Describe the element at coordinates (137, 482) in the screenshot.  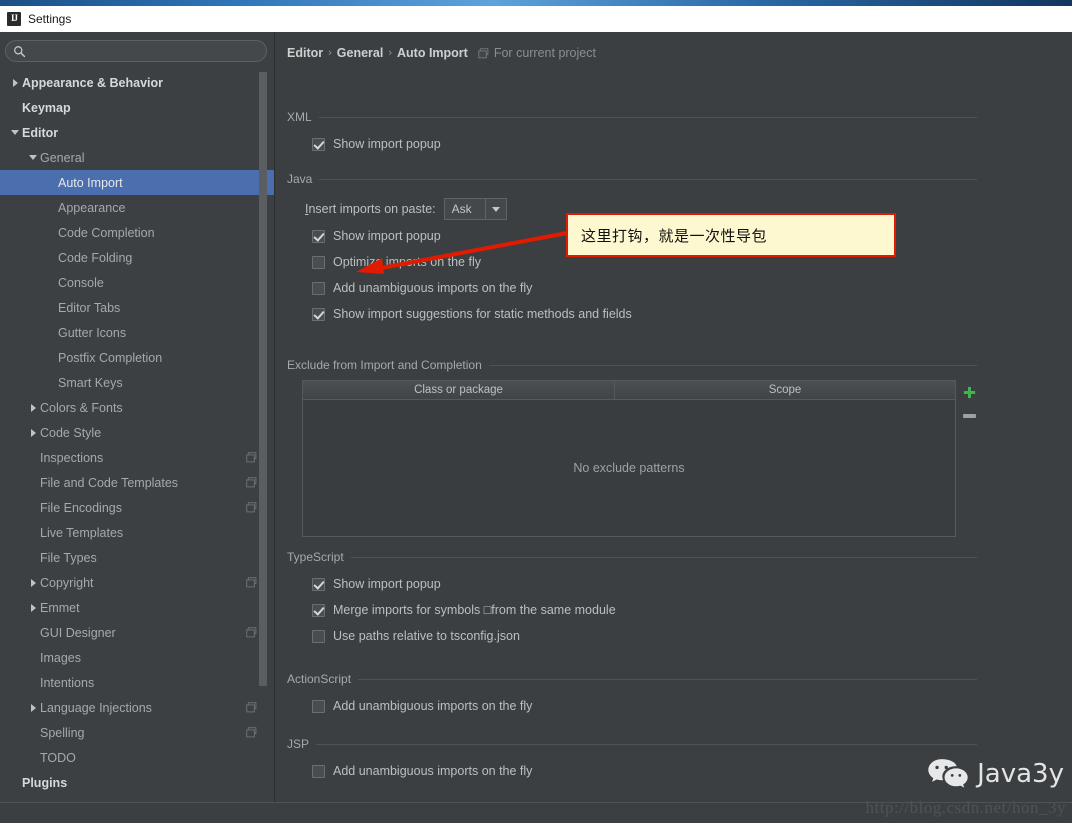
I see `sidebar-item-file-and-code-templates: File and Code Templates` at that location.